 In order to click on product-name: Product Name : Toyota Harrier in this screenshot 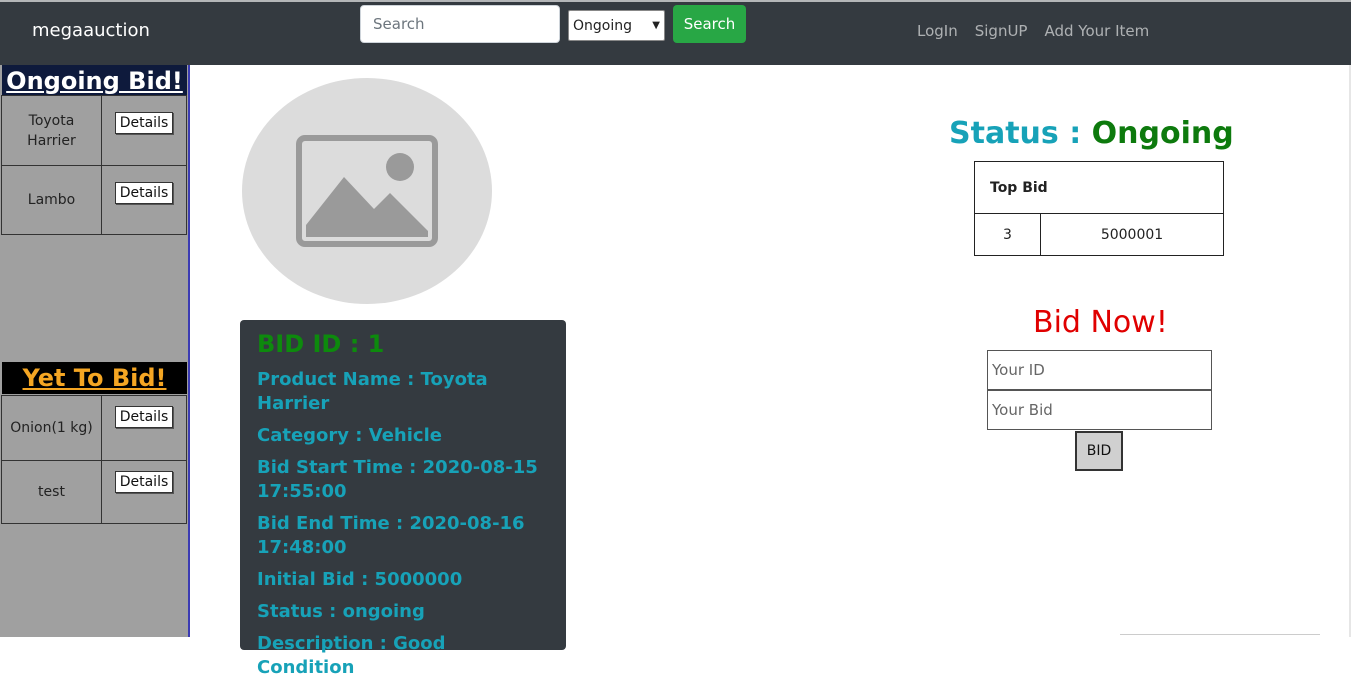, I will do `click(372, 391)`.